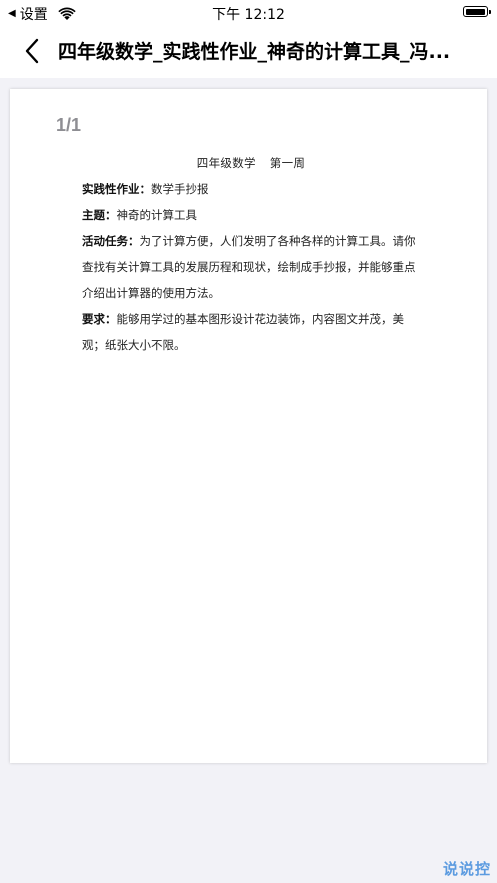 The width and height of the screenshot is (497, 883). What do you see at coordinates (466, 869) in the screenshot?
I see `watermark-logo: 说说控` at bounding box center [466, 869].